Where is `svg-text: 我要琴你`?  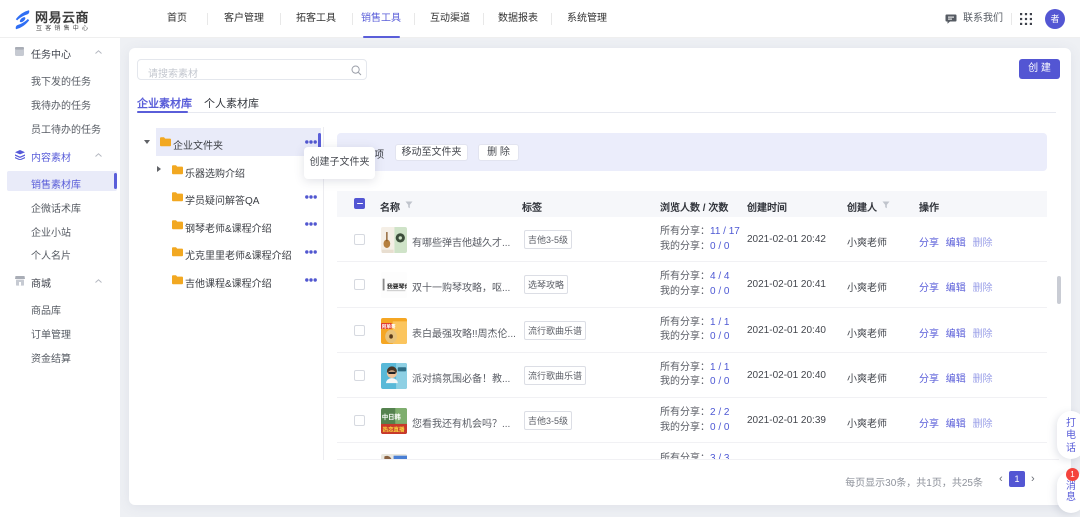 svg-text: 我要琴你 is located at coordinates (397, 287).